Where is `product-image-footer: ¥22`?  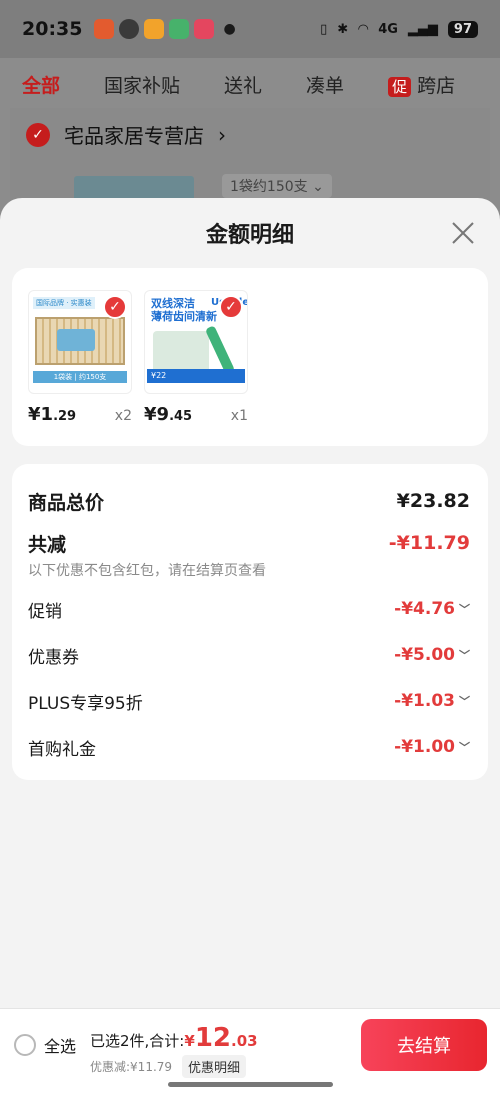
product-image-footer: ¥22 is located at coordinates (196, 376).